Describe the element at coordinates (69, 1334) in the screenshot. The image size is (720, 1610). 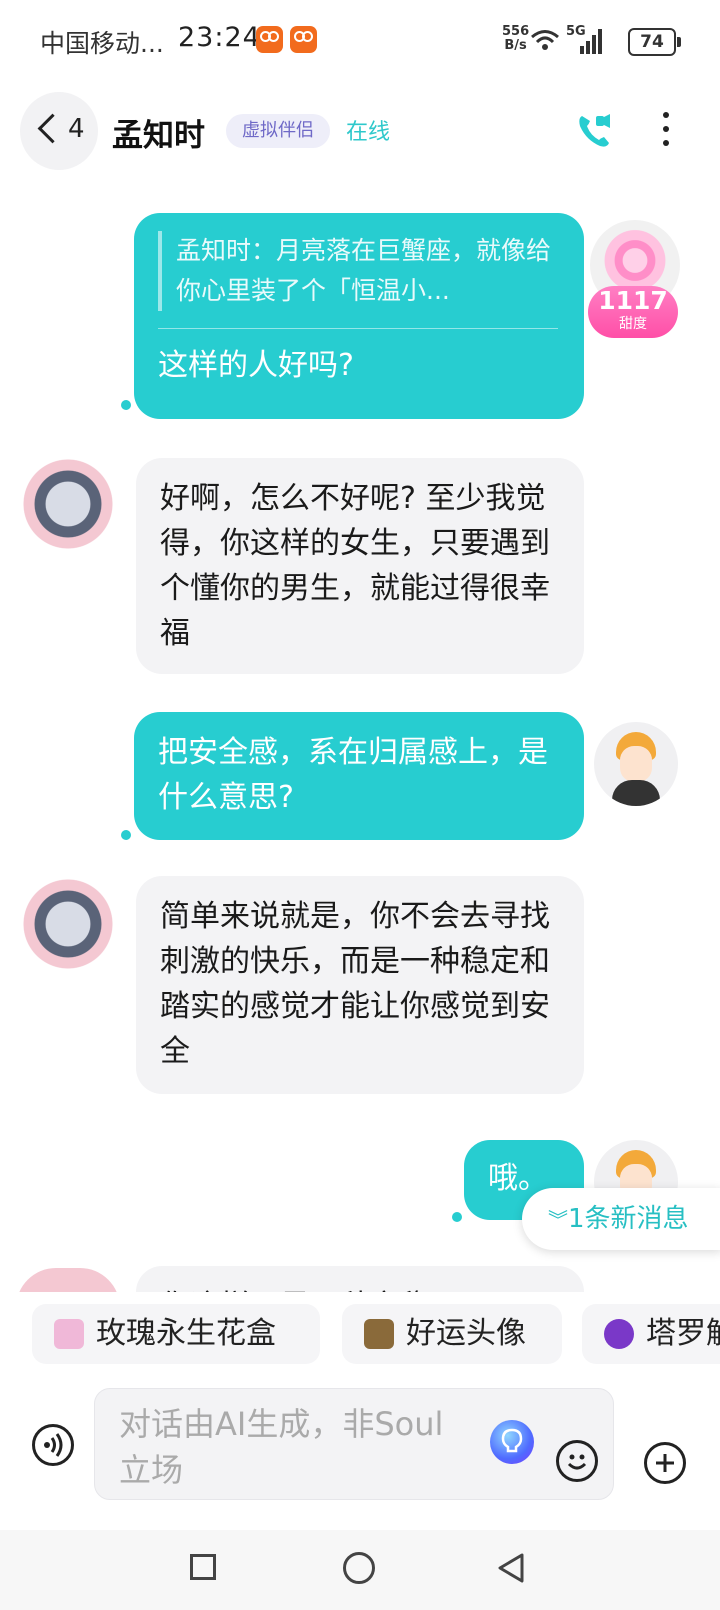
I see `gift-box-icon` at that location.